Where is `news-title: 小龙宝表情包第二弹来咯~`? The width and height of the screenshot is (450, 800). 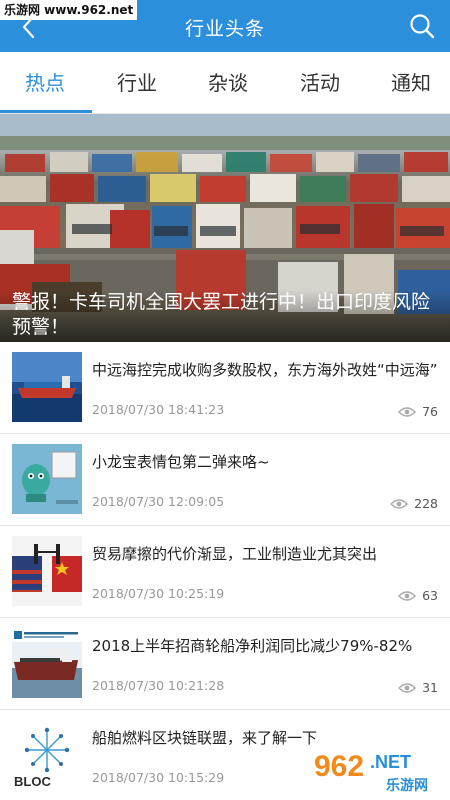
news-title: 小龙宝表情包第二弹来咯~ is located at coordinates (181, 462).